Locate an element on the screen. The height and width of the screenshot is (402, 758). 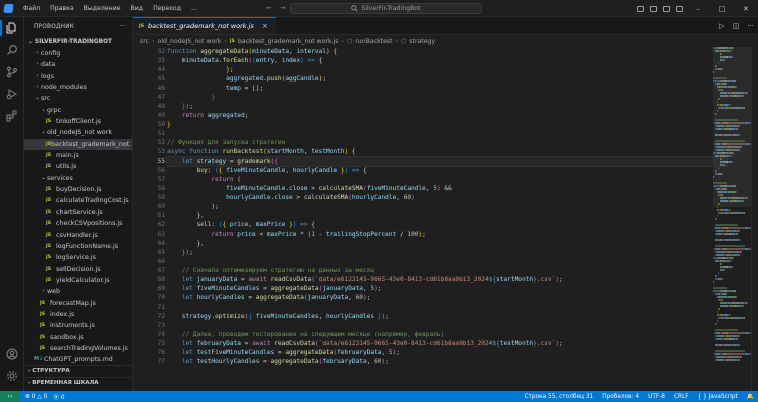
breadcrumb-item: runBacktest is located at coordinates (373, 41).